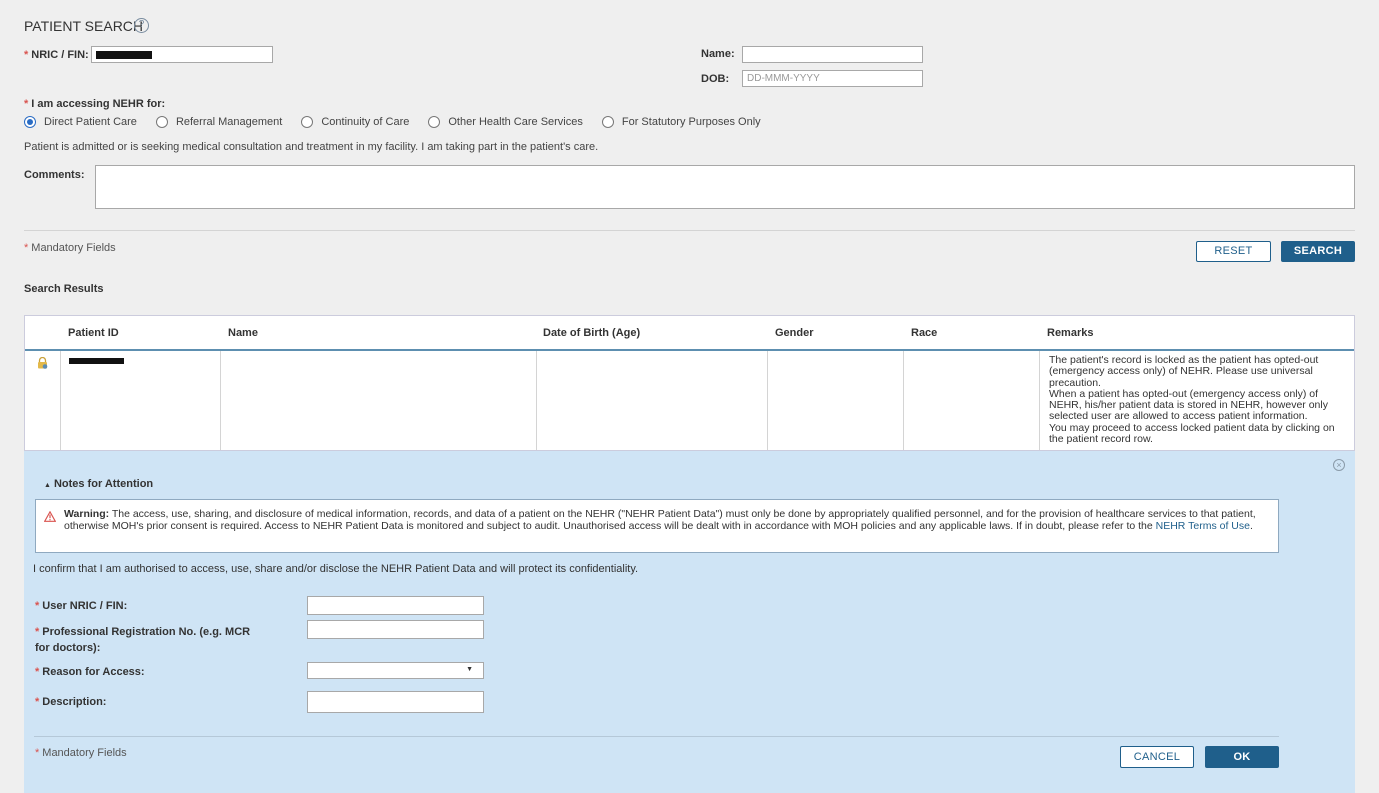 The width and height of the screenshot is (1379, 793). What do you see at coordinates (95, 104) in the screenshot?
I see `accessing-label: * I am accessing NEHR for:` at bounding box center [95, 104].